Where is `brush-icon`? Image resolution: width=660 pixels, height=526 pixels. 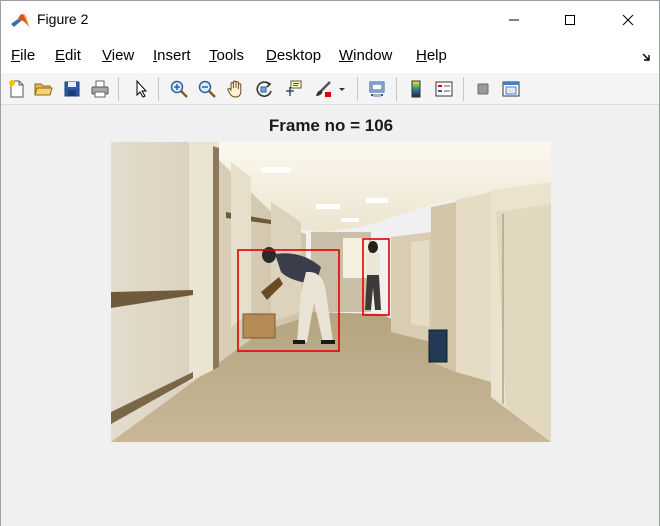 brush-icon is located at coordinates (323, 89).